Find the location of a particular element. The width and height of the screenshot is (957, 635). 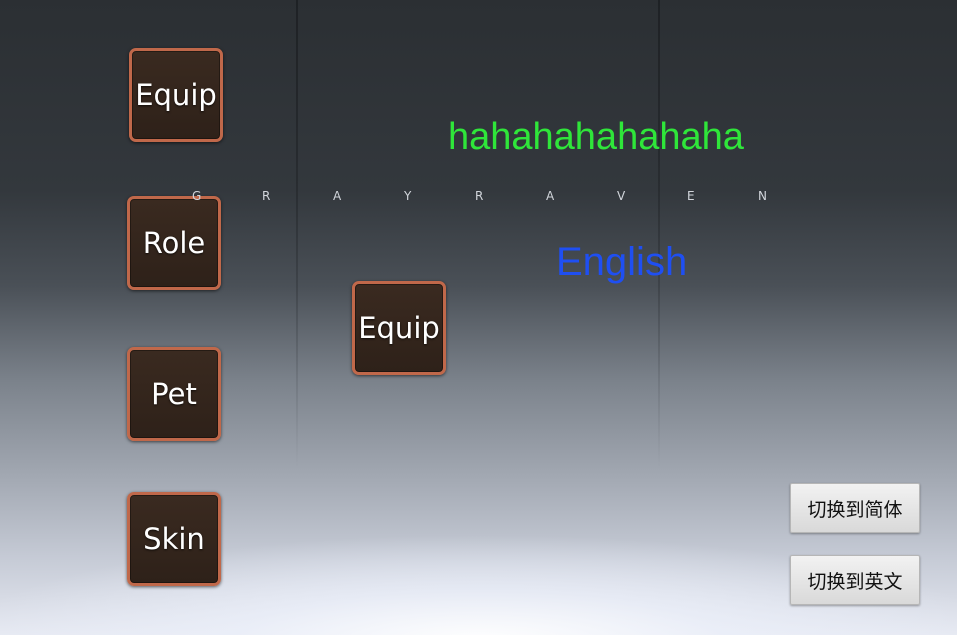

pet-button: Pet is located at coordinates (174, 394).